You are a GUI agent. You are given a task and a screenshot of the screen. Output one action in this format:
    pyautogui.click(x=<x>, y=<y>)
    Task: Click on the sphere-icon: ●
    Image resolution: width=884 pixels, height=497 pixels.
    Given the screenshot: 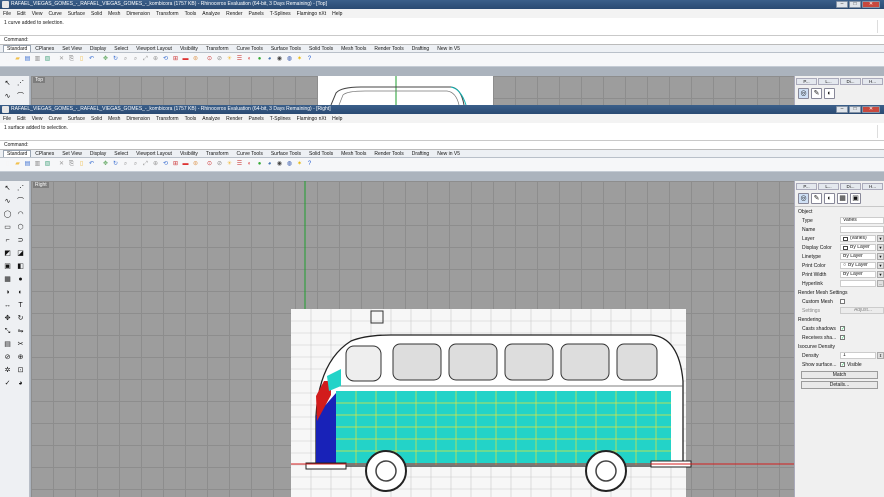 What is the action you would take?
    pyautogui.click(x=20, y=279)
    